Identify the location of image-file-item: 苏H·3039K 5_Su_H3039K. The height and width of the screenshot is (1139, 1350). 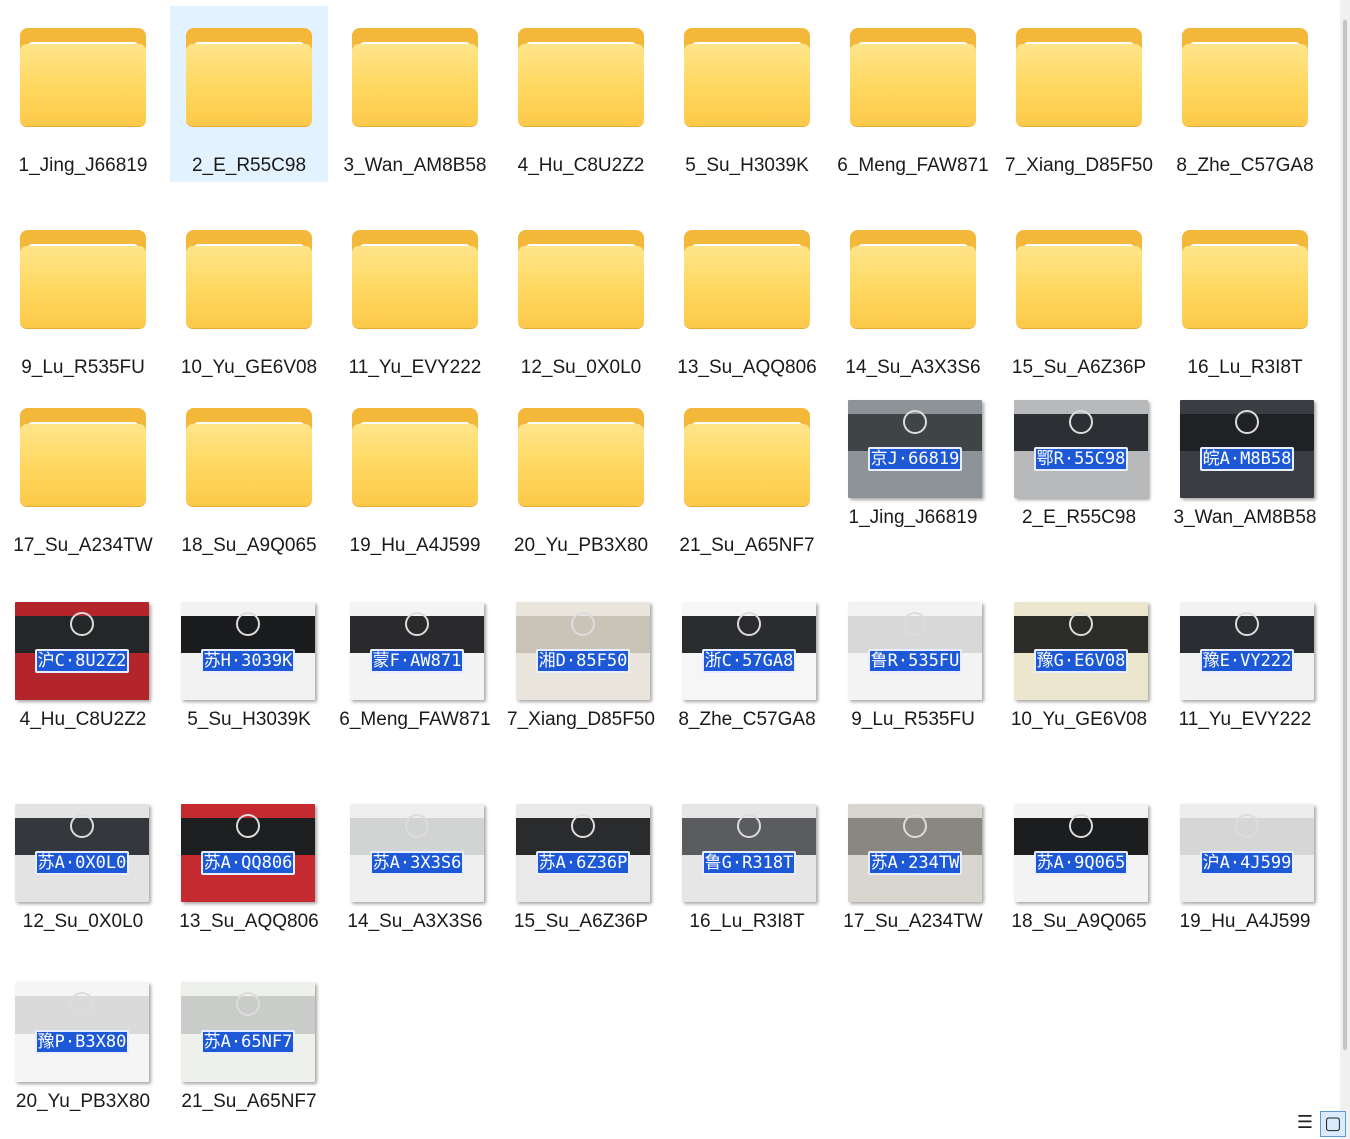
(249, 700).